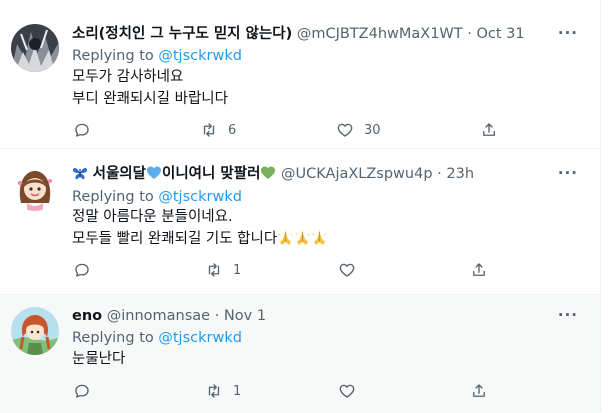 This screenshot has width=611, height=413. Describe the element at coordinates (300, 131) in the screenshot. I see `tweet-actions: 6 30` at that location.